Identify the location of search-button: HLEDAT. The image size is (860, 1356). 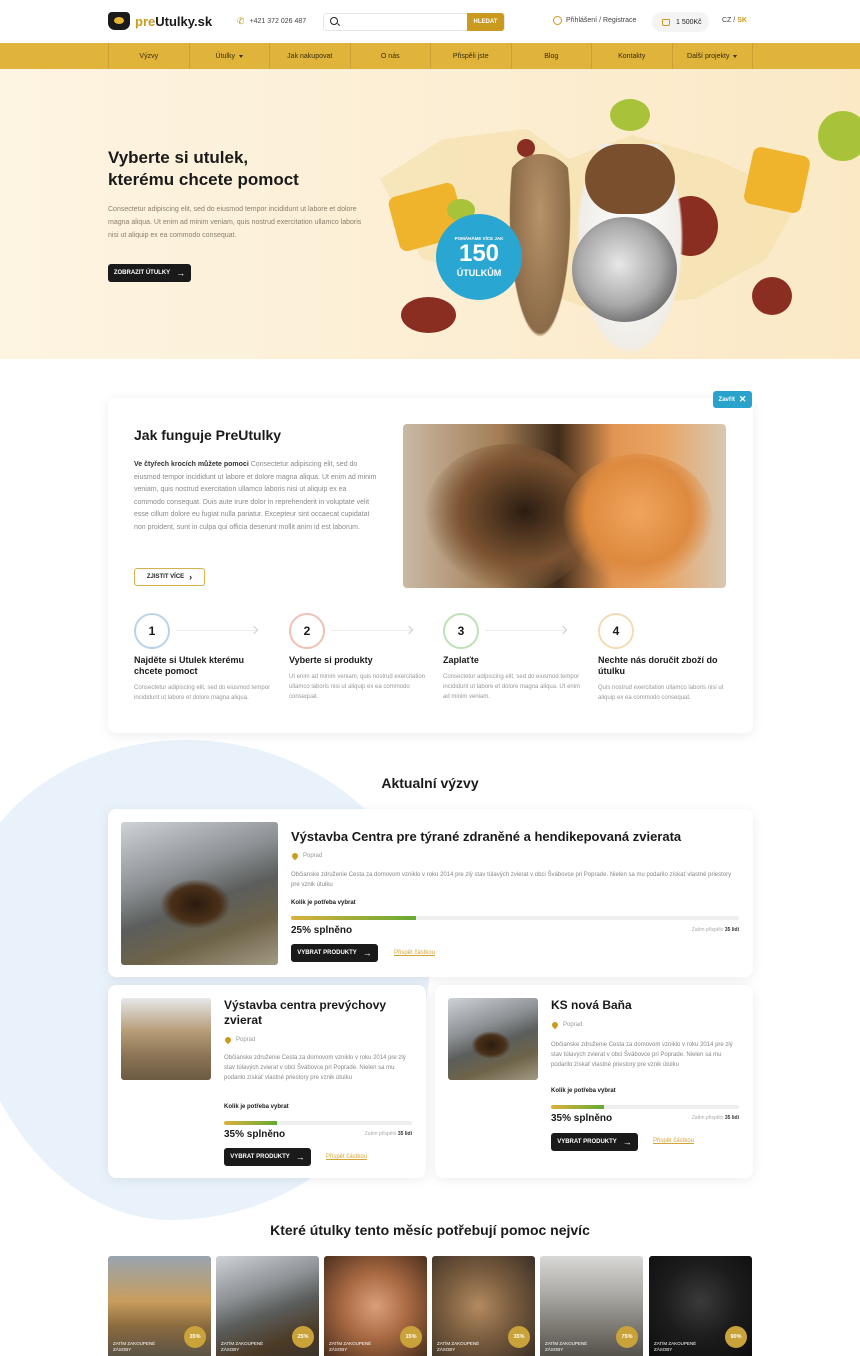
(485, 22).